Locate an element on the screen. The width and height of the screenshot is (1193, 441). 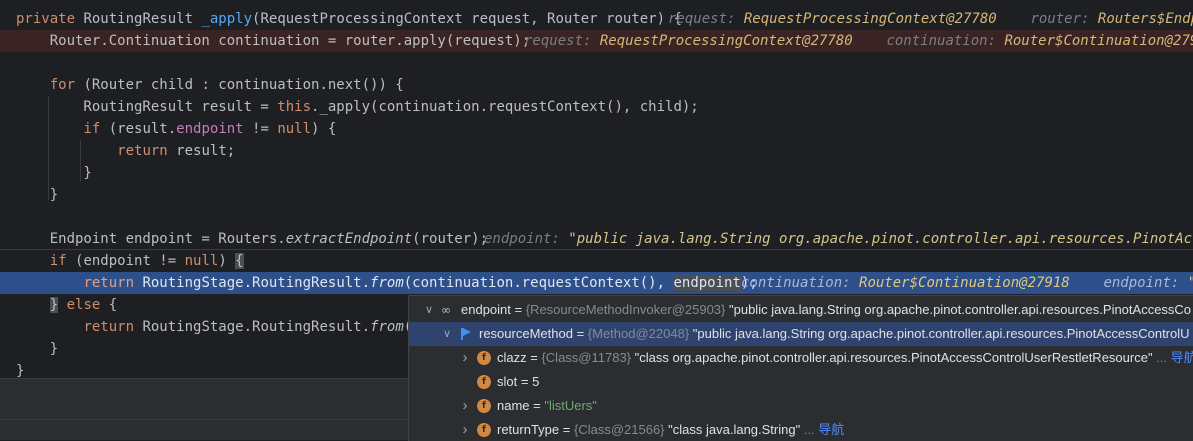
code-text: if (result.endpoint != null) { is located at coordinates (176, 129).